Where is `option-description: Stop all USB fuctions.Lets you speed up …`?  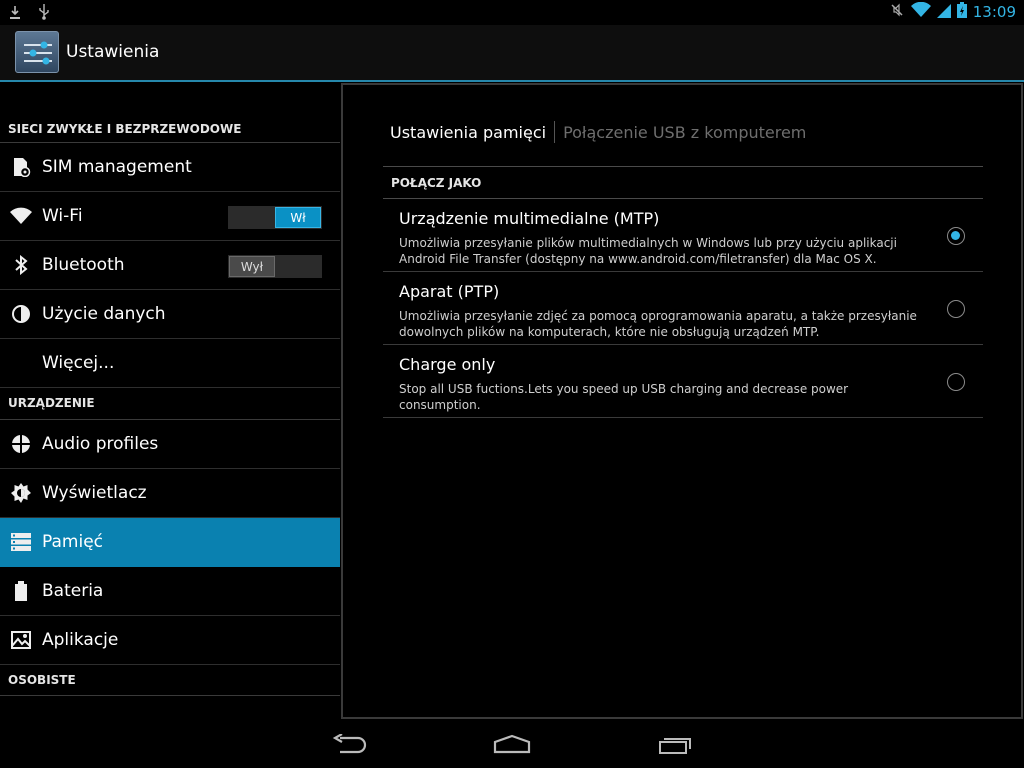
option-description: Stop all USB fuctions.Lets you speed up … is located at coordinates (624, 397).